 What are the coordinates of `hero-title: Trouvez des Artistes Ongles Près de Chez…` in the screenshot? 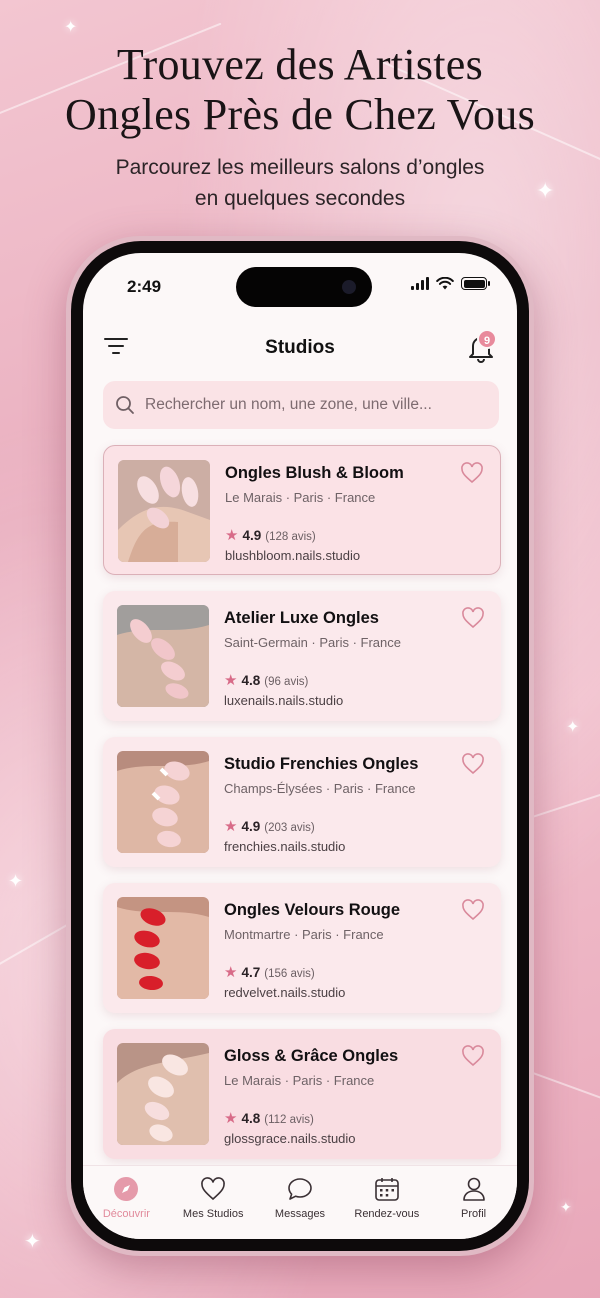 It's located at (300, 90).